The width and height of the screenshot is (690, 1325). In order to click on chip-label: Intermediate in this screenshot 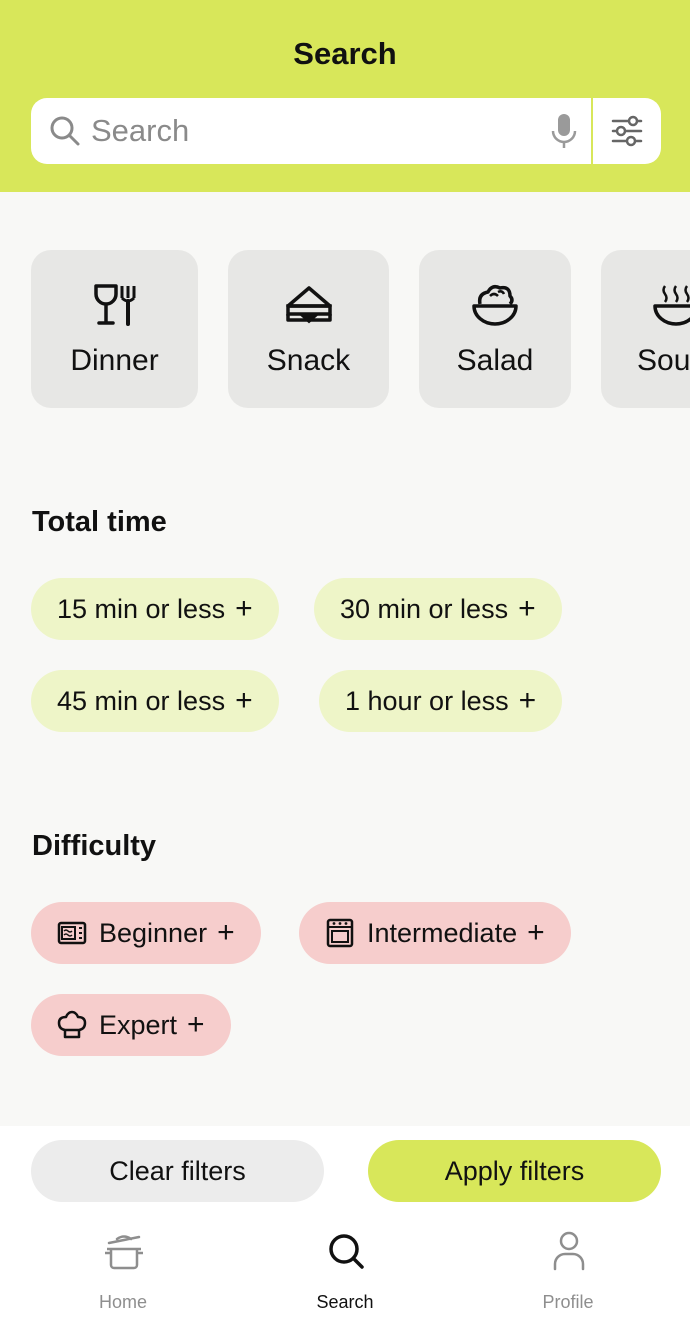, I will do `click(442, 932)`.